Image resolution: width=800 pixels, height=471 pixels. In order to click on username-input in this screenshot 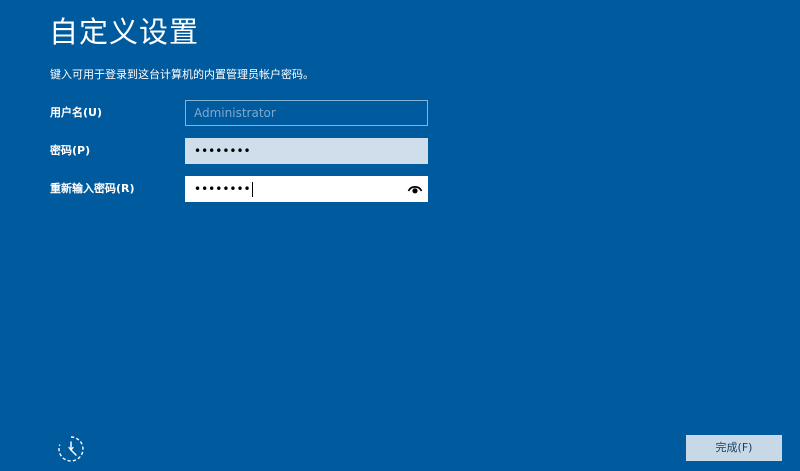, I will do `click(306, 113)`.